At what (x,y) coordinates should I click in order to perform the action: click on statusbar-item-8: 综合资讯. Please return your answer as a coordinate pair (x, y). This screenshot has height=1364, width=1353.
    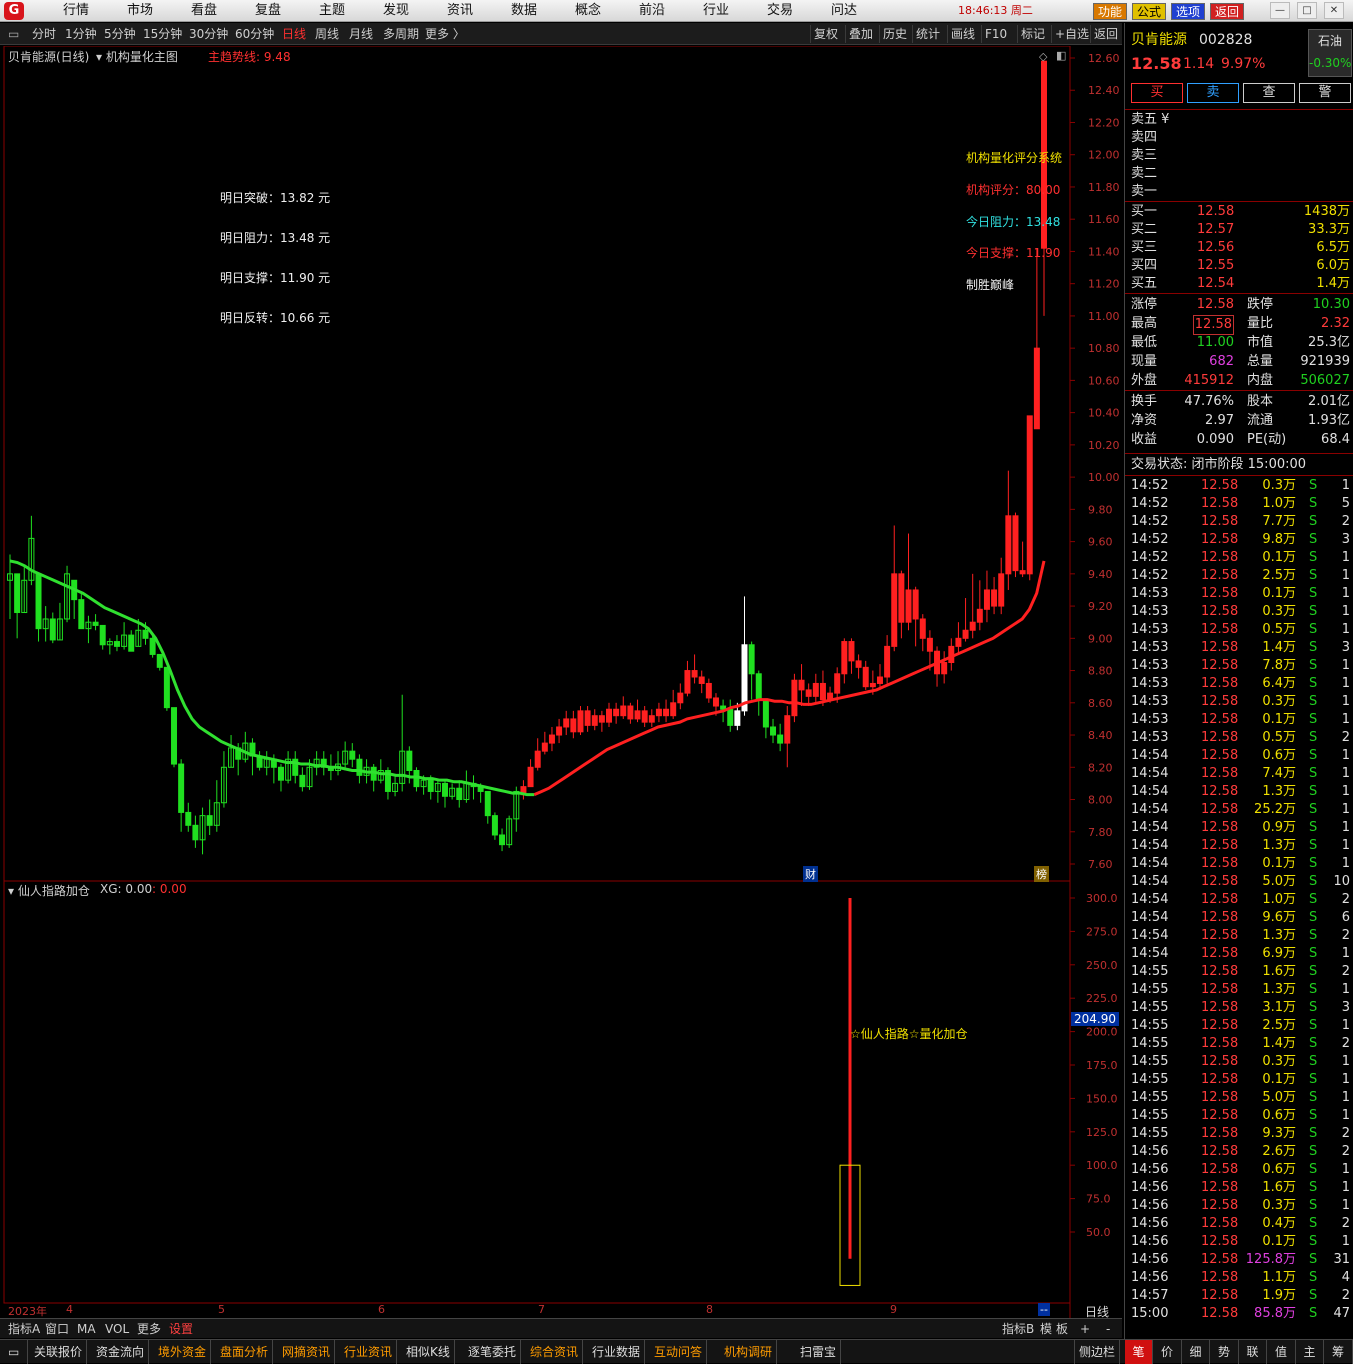
    Looking at the image, I should click on (555, 1352).